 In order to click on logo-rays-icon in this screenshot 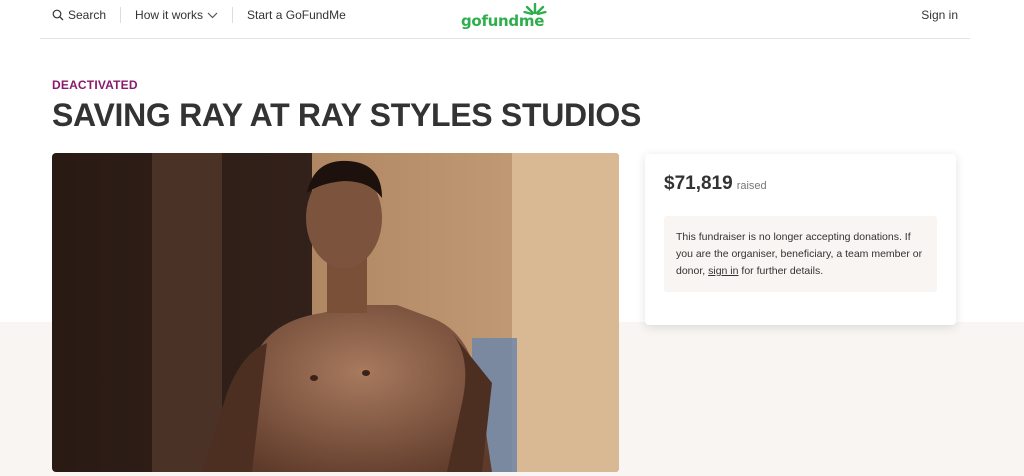, I will do `click(535, 9)`.